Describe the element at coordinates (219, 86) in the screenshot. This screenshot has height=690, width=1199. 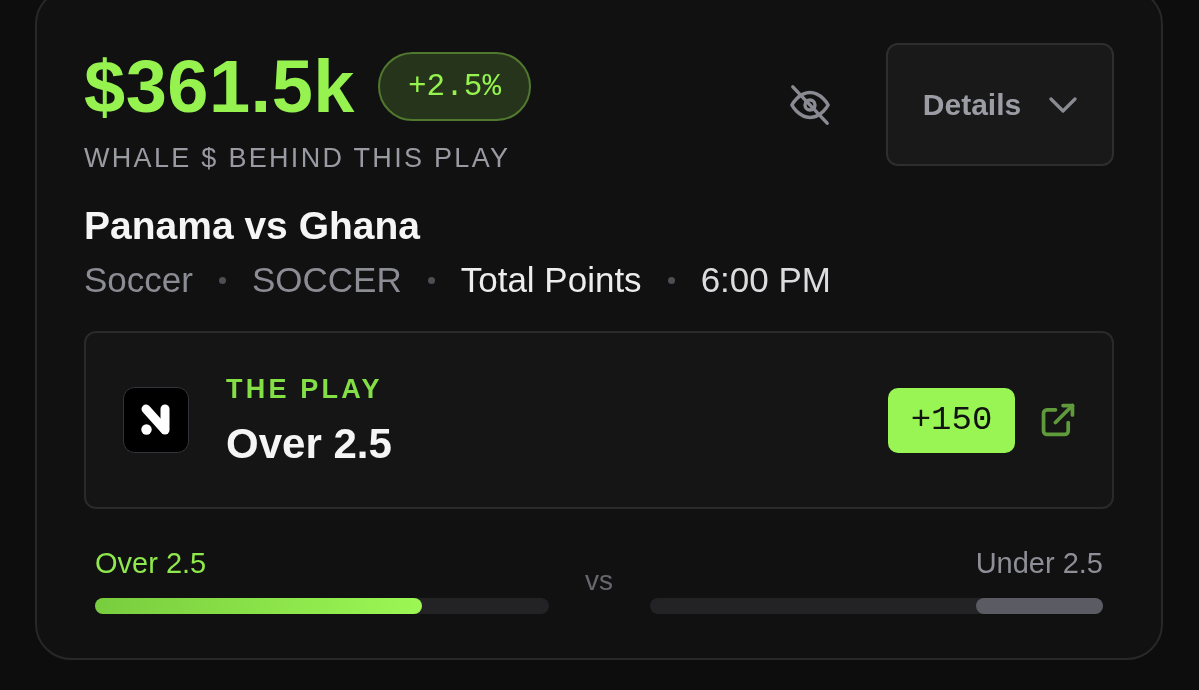
I see `whale-amount: $361.5k` at that location.